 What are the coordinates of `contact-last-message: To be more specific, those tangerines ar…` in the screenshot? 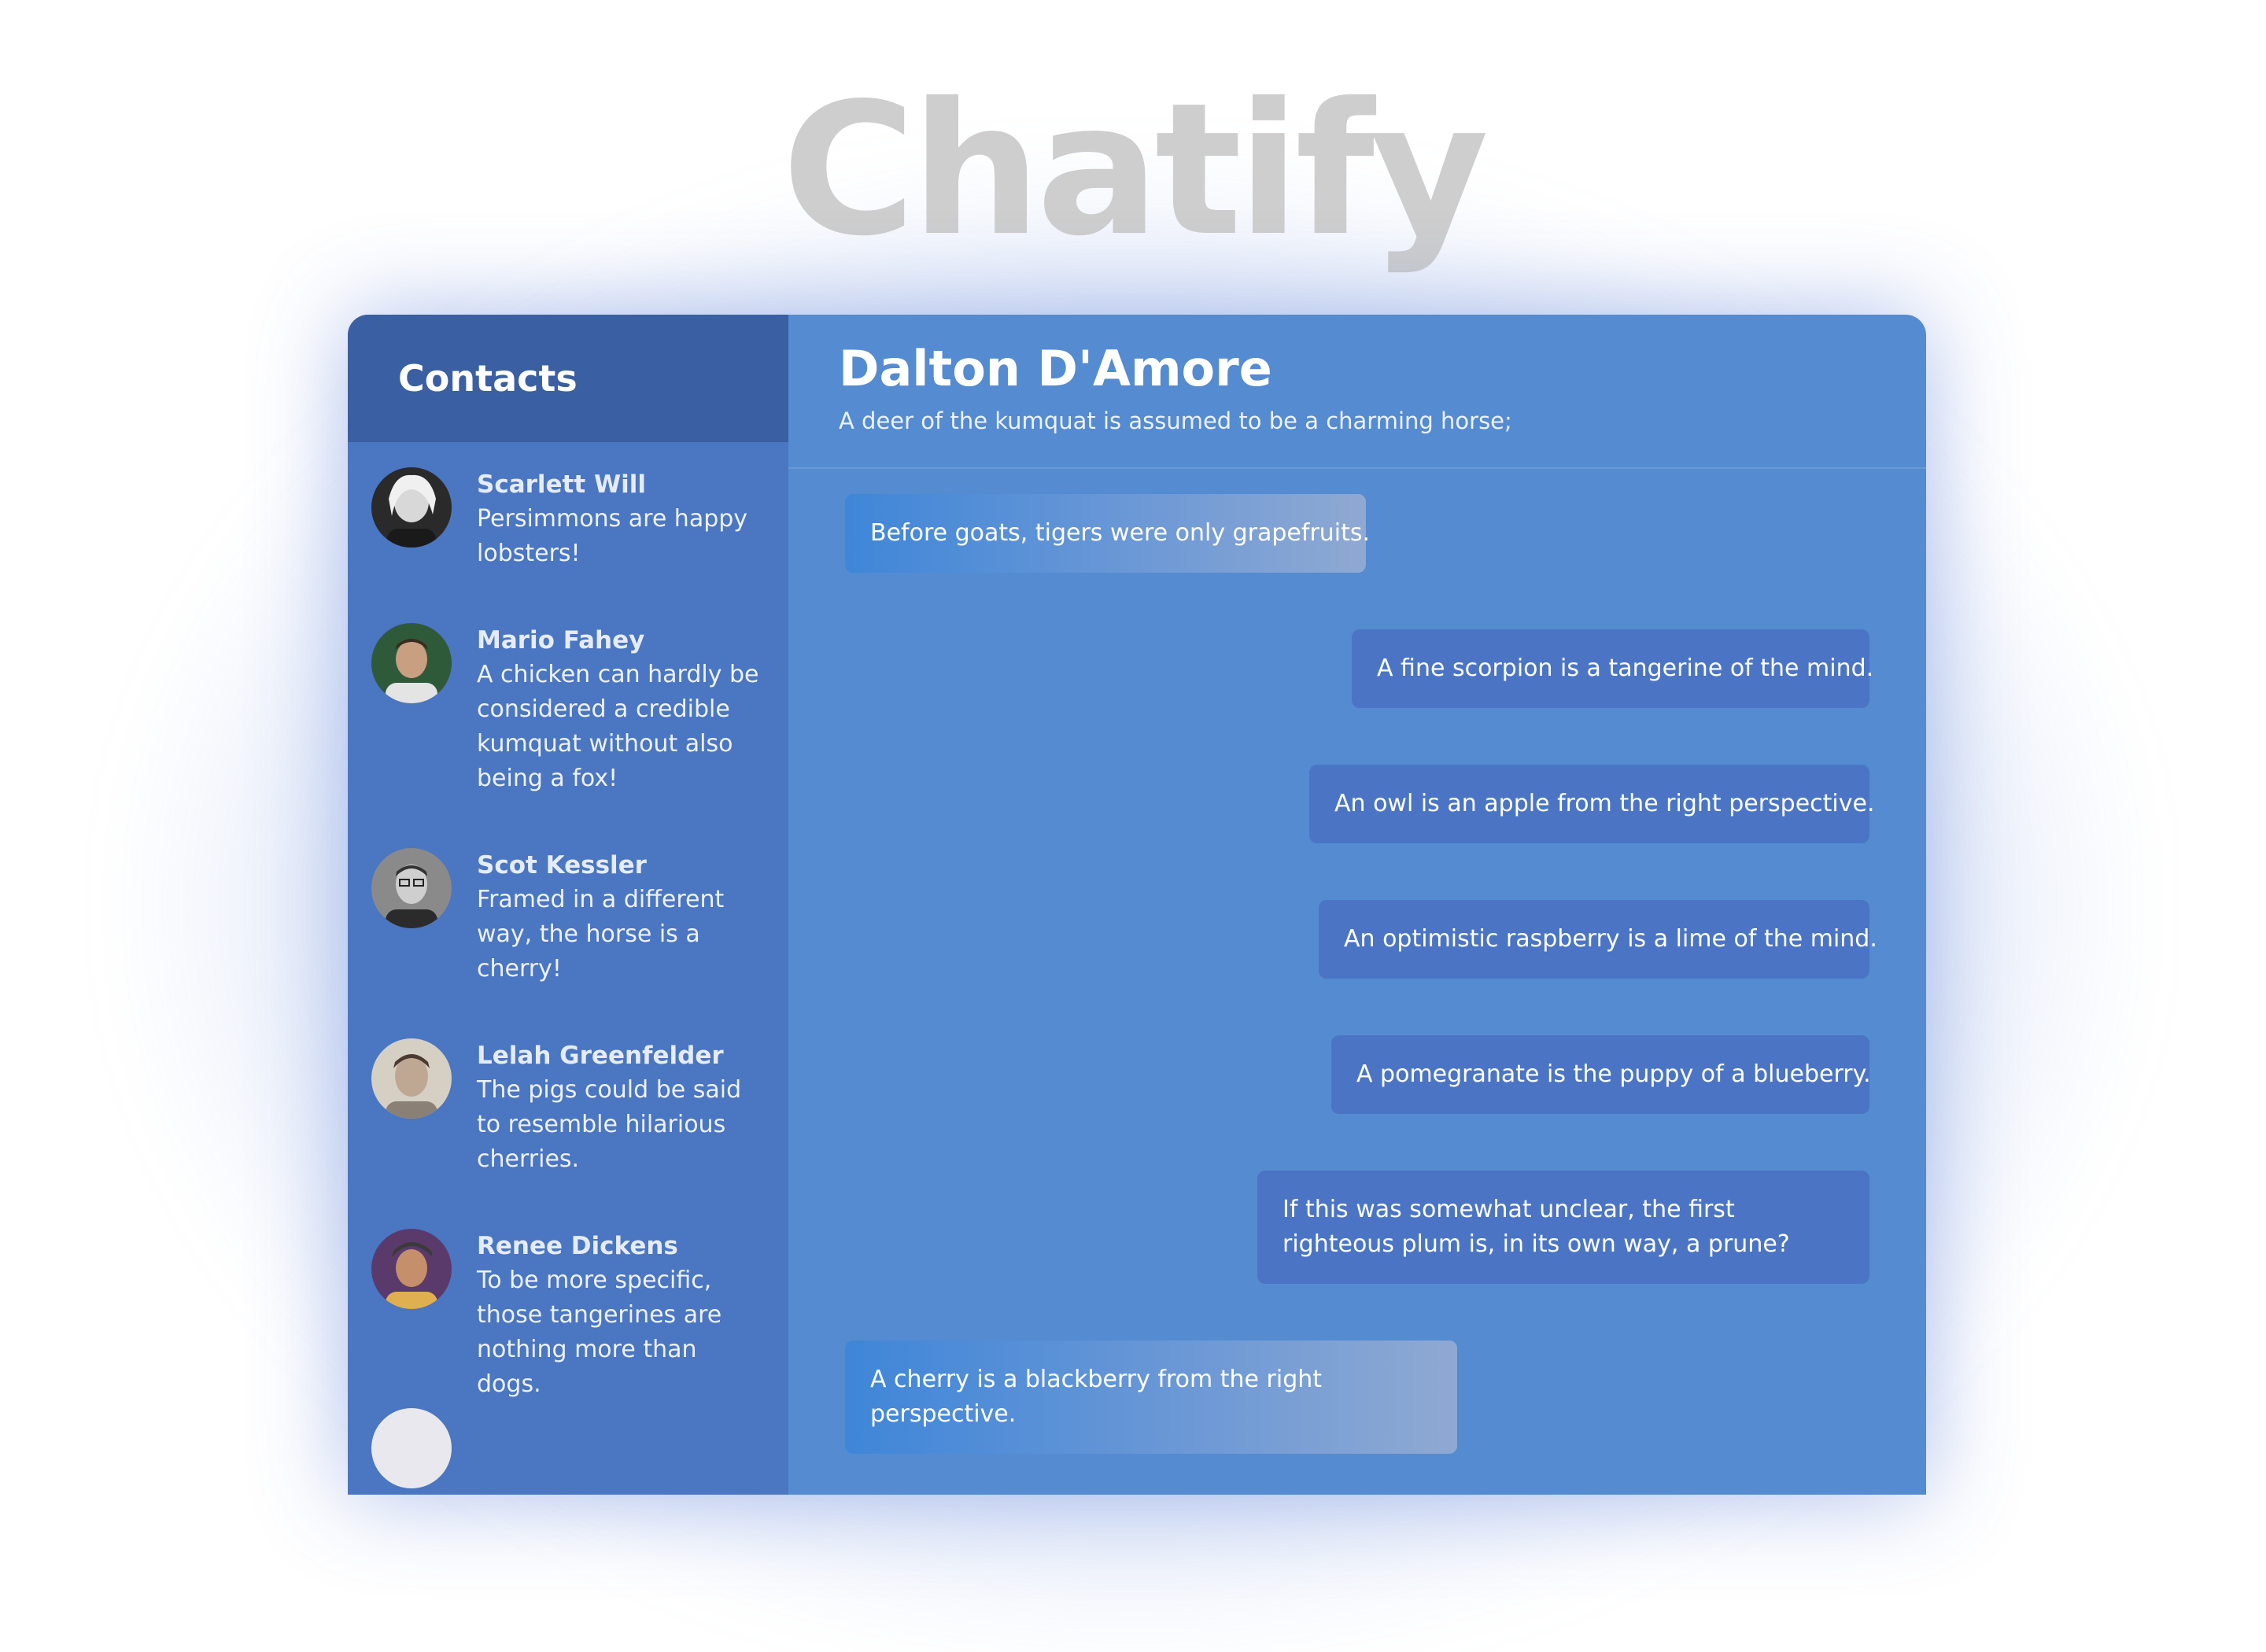 It's located at (599, 1332).